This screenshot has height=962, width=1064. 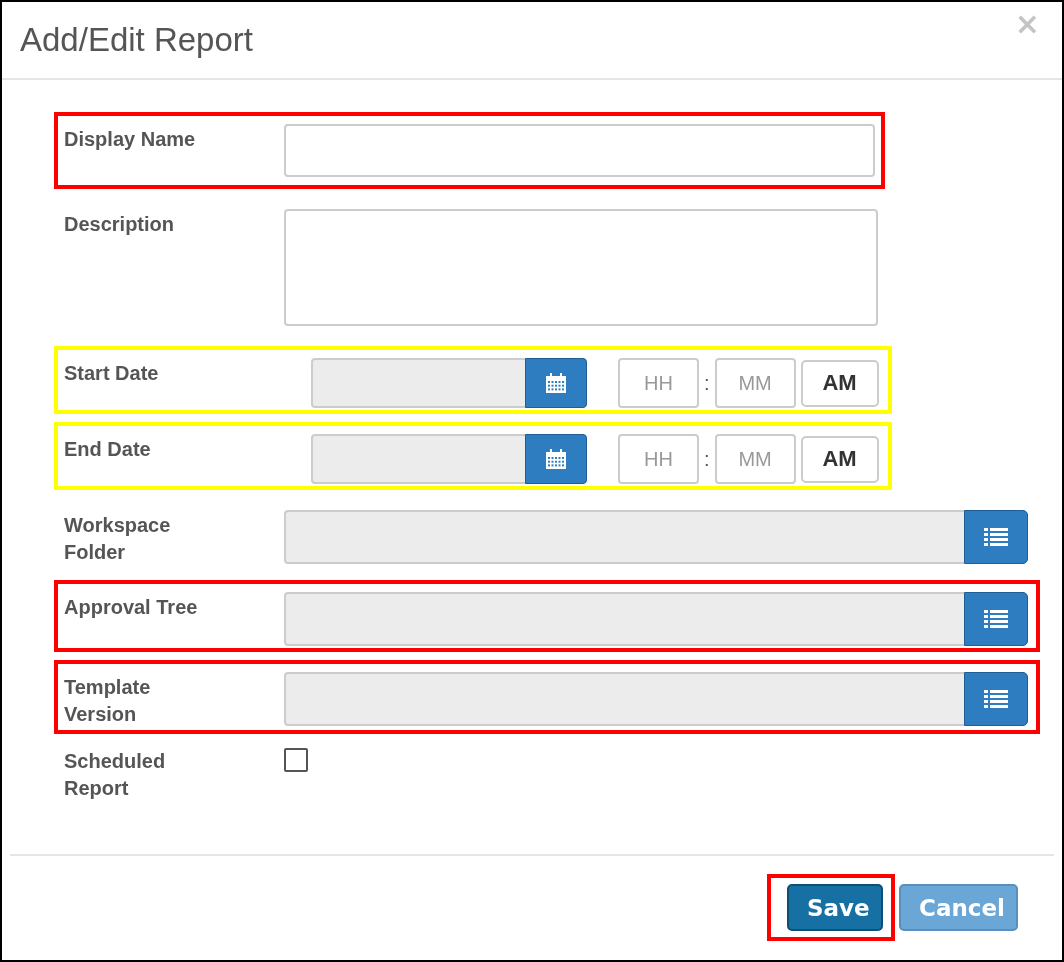 I want to click on field-label: Approval Tree, so click(x=131, y=607).